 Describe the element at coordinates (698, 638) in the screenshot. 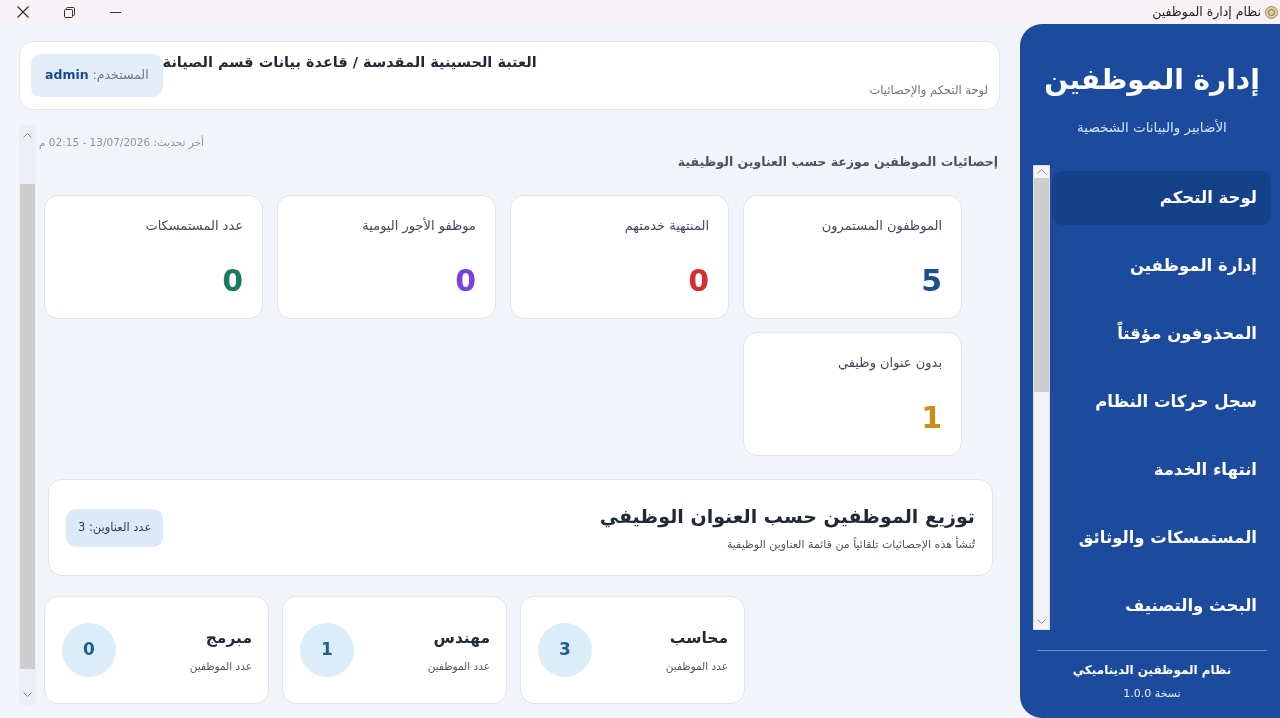

I see `job-title-name: محاسب` at that location.